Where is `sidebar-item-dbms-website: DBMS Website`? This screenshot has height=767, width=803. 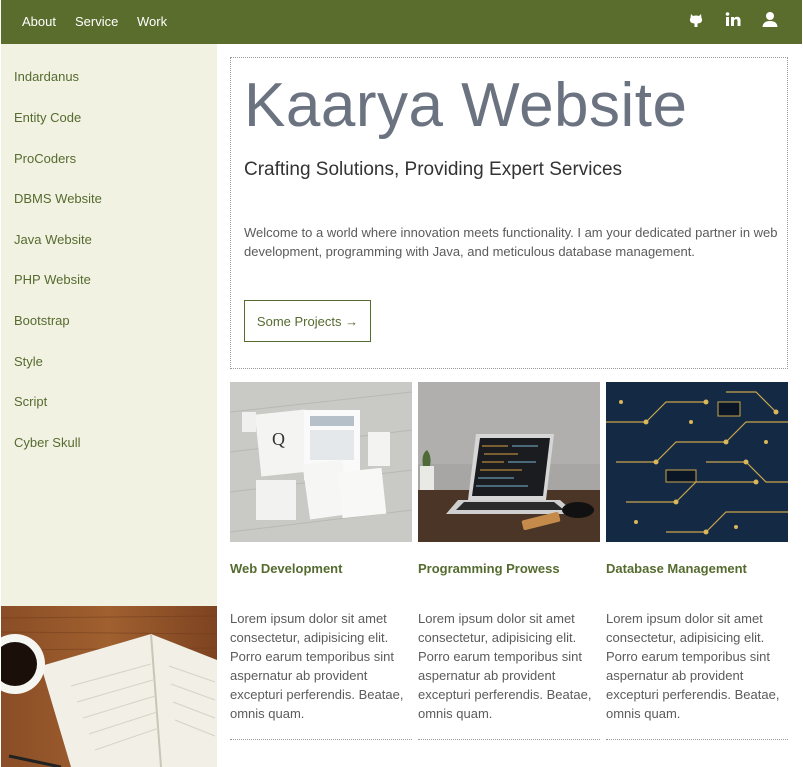
sidebar-item-dbms-website: DBMS Website is located at coordinates (58, 198).